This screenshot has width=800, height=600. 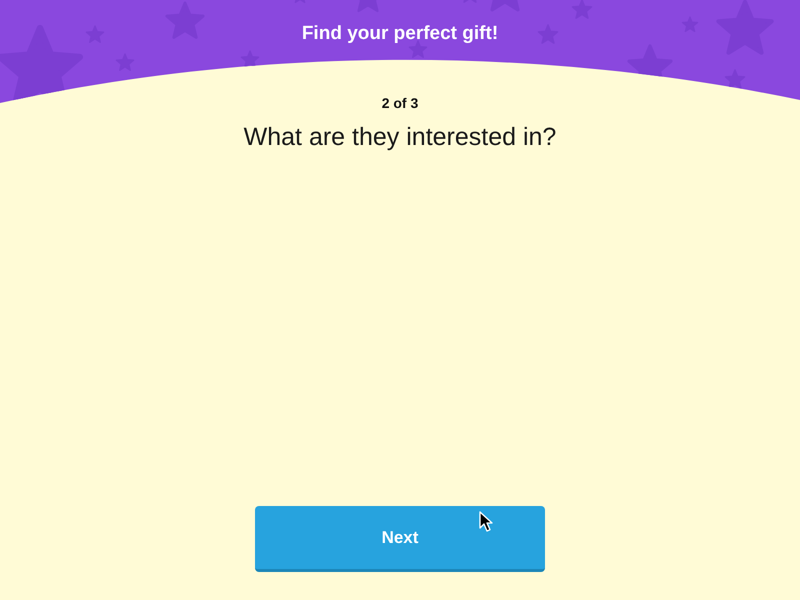 I want to click on step-counter: 2 of 3, so click(x=400, y=103).